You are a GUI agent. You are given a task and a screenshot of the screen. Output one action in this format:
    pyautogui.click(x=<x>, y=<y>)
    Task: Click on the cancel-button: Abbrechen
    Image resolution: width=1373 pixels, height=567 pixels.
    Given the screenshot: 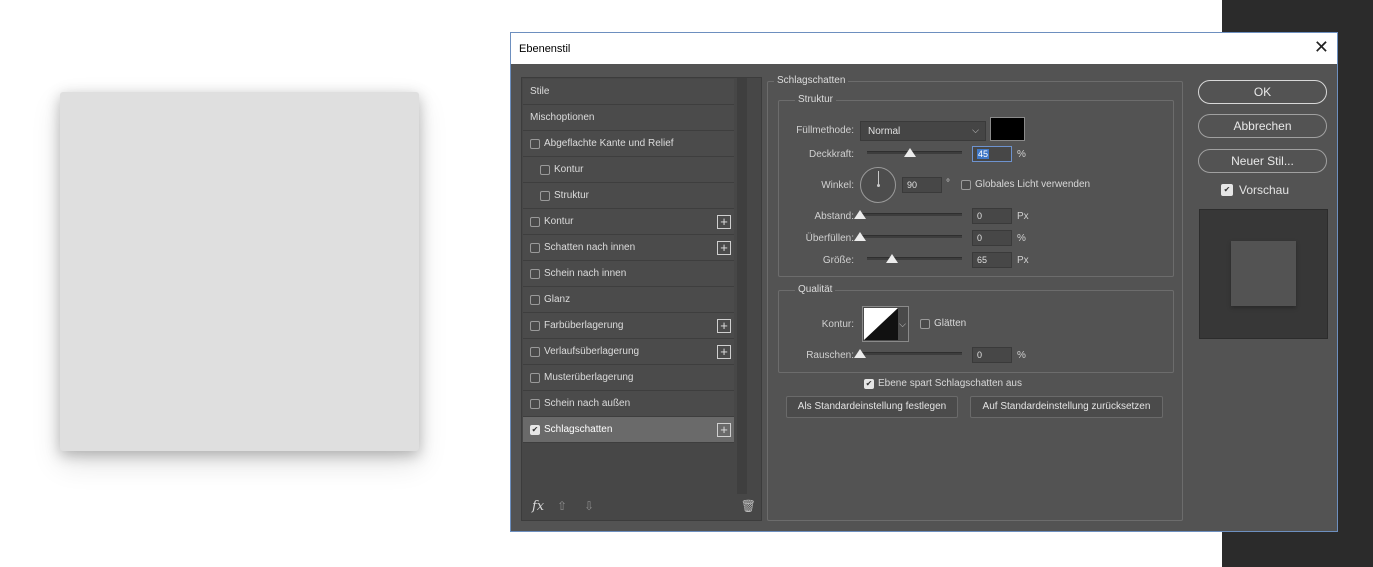 What is the action you would take?
    pyautogui.click(x=1262, y=126)
    